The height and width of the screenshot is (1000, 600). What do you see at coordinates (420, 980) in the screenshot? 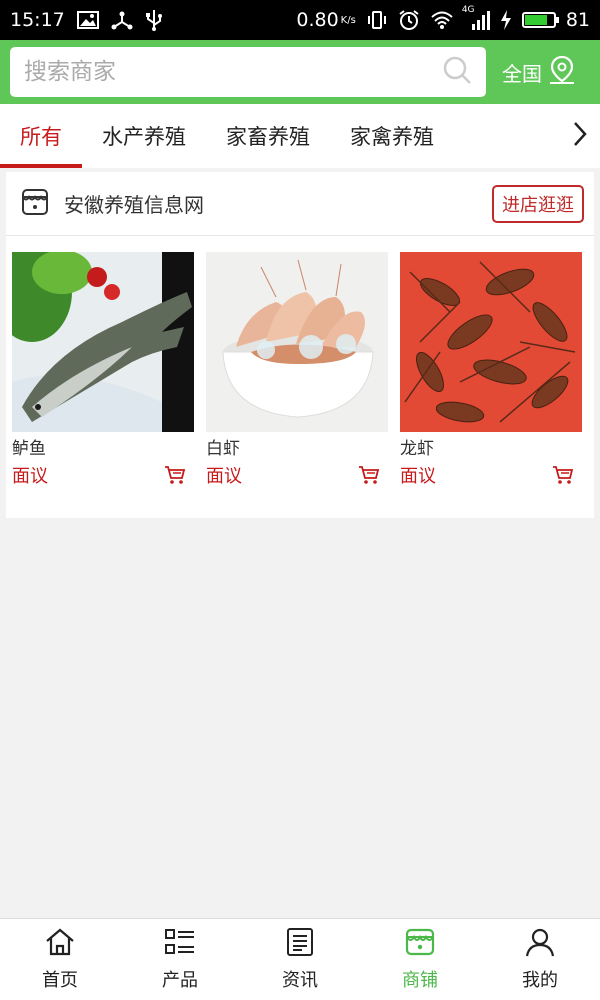
I see `nav-label: 商铺` at bounding box center [420, 980].